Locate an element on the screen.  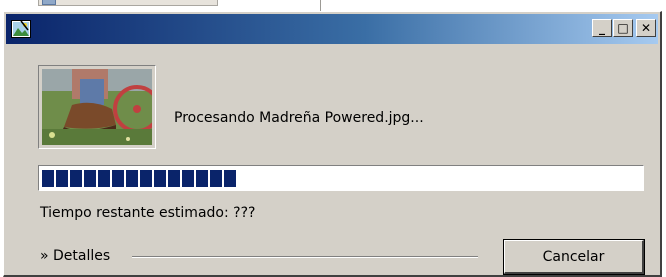
details-divider is located at coordinates (305, 257).